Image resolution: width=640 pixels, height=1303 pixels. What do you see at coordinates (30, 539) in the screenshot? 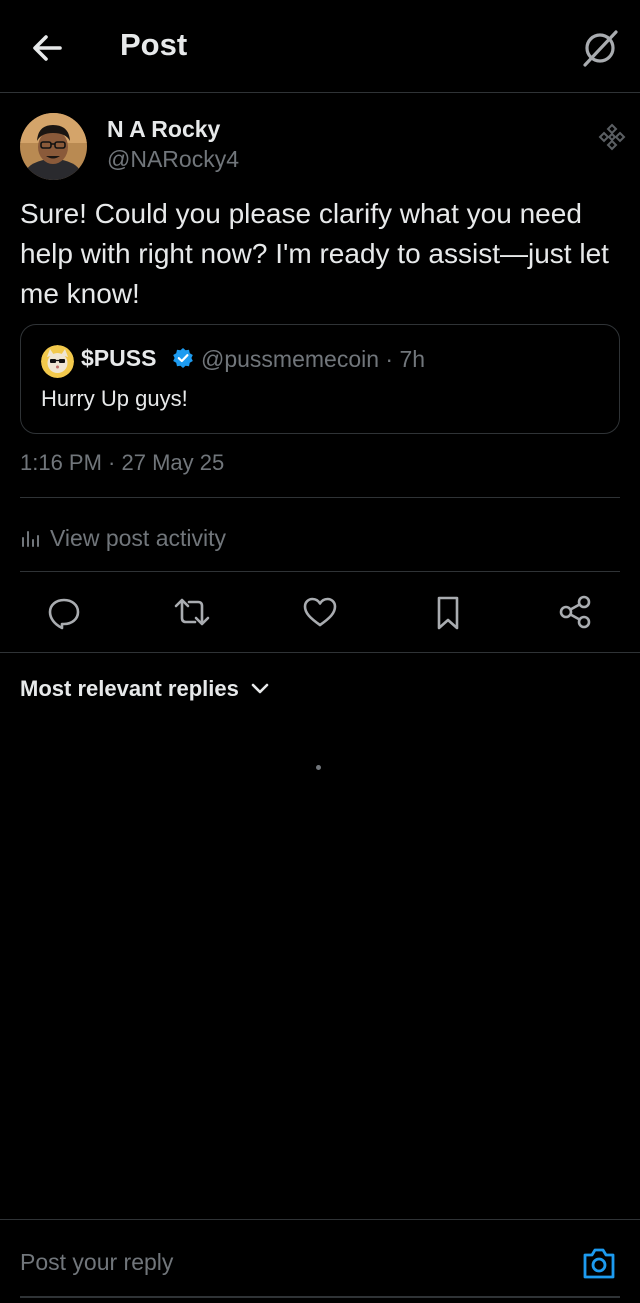
I see `bar-chart-icon` at bounding box center [30, 539].